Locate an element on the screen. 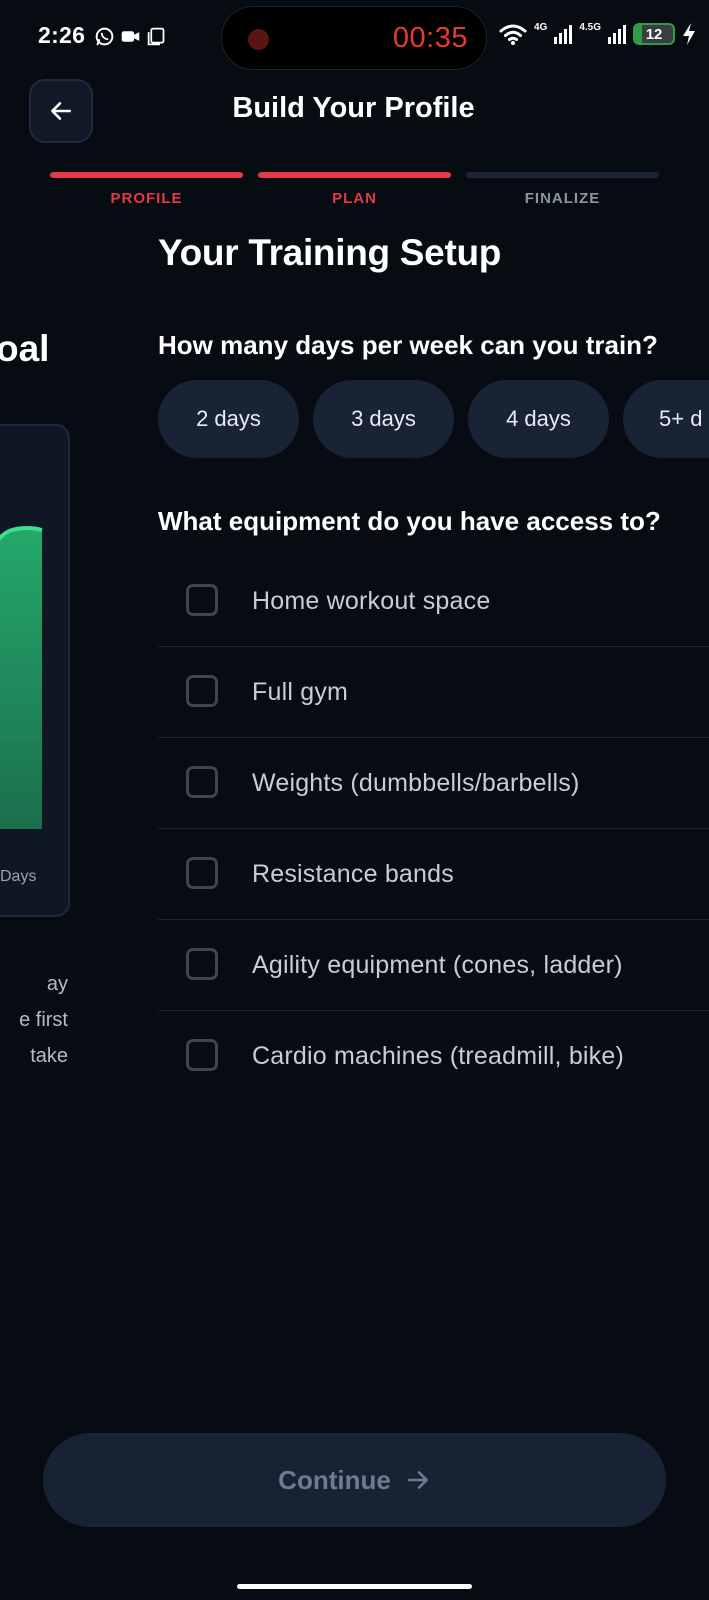 This screenshot has height=1600, width=709. equipment-option-bands: Resistance bands is located at coordinates (433, 874).